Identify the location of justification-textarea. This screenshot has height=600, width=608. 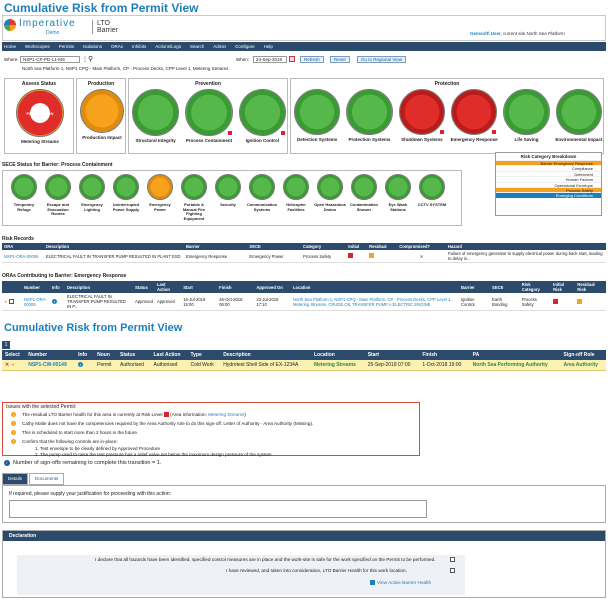
(218, 509).